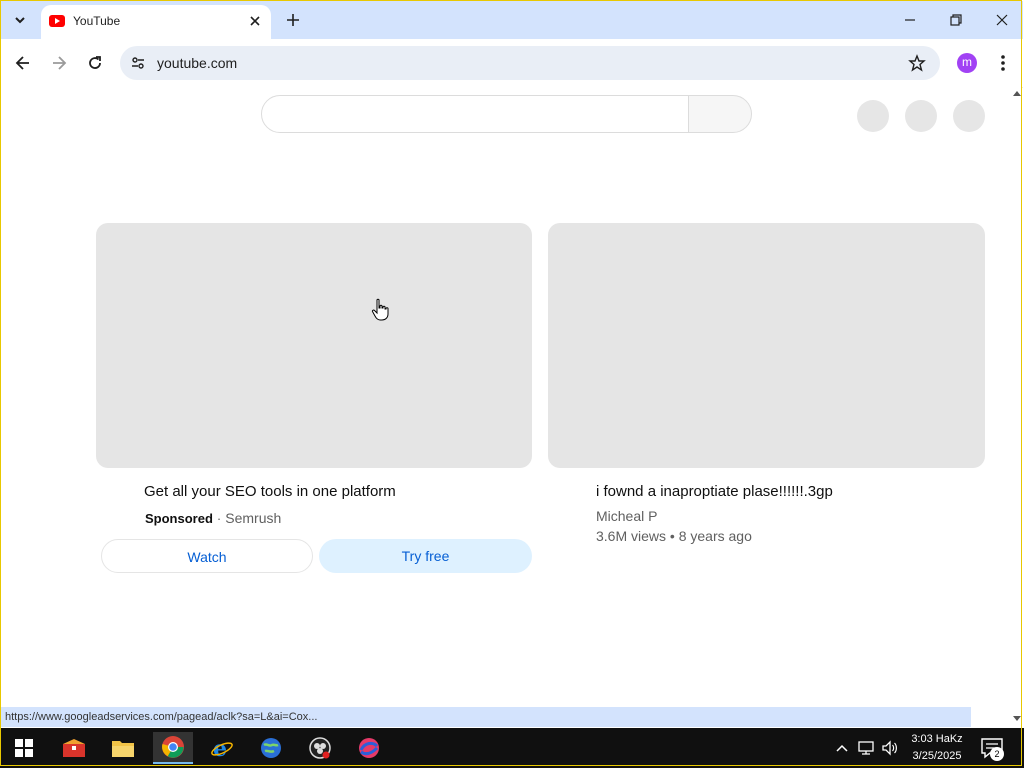  I want to click on reload-icon, so click(95, 63).